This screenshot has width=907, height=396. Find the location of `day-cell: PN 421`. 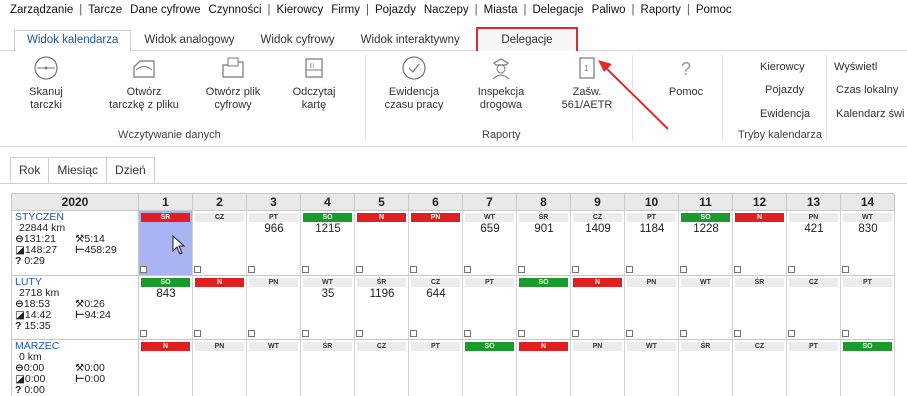

day-cell: PN 421 is located at coordinates (814, 243).